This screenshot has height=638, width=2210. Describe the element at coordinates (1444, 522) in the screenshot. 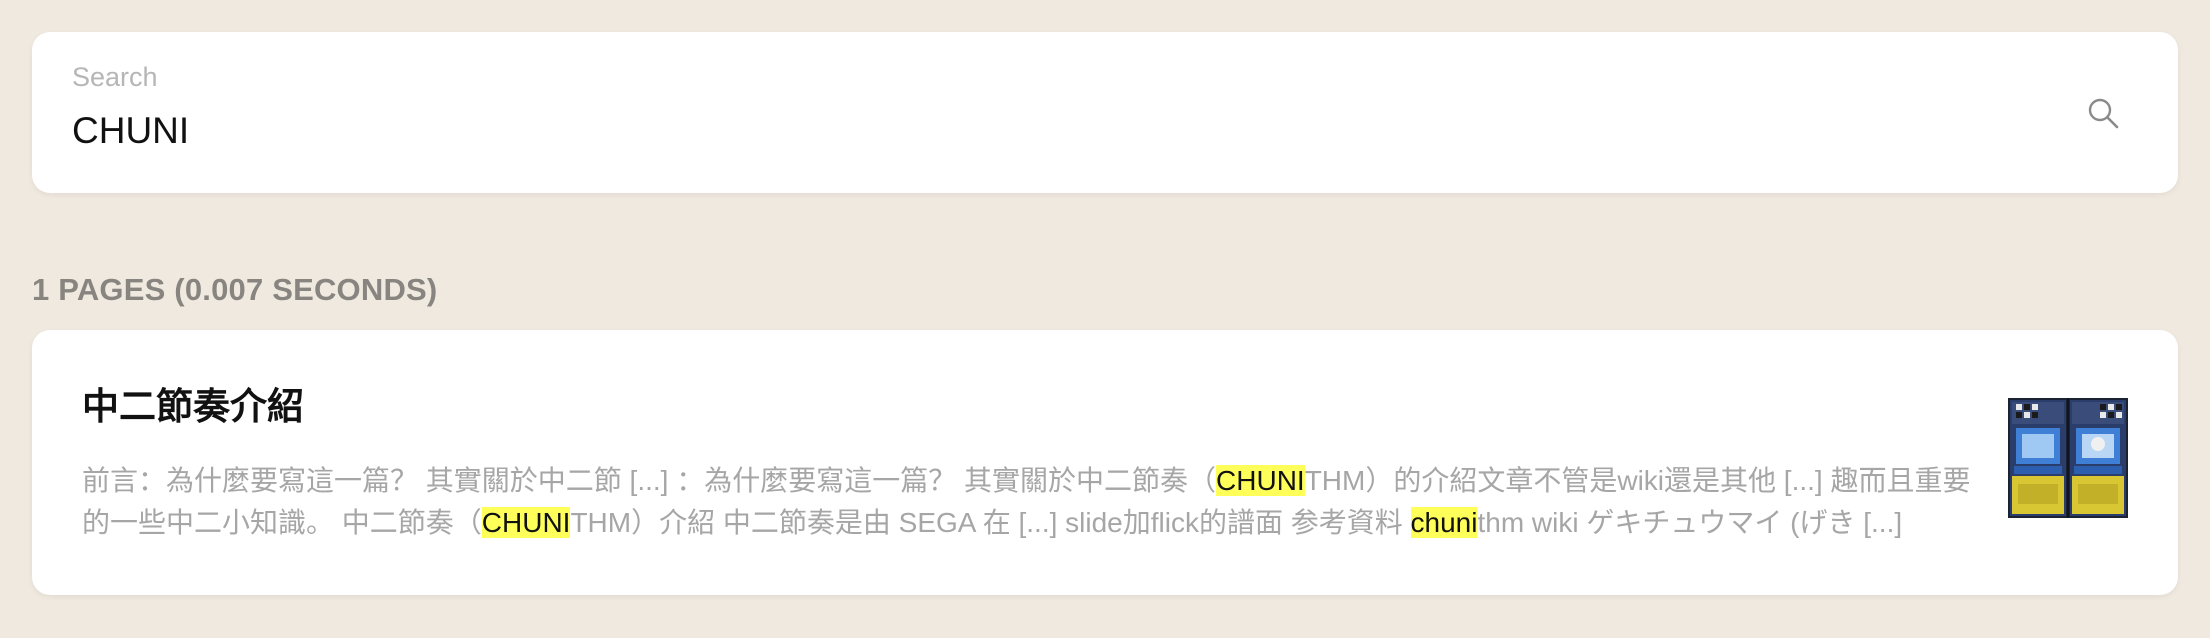

I see `snippet-highlight: chuni` at that location.